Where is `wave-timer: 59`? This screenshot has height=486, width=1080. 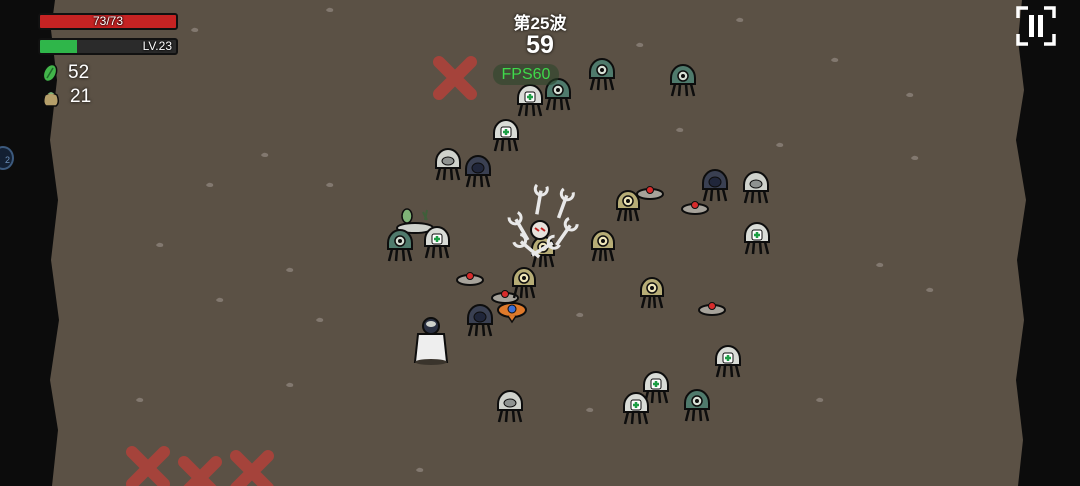 wave-timer: 59 is located at coordinates (540, 45).